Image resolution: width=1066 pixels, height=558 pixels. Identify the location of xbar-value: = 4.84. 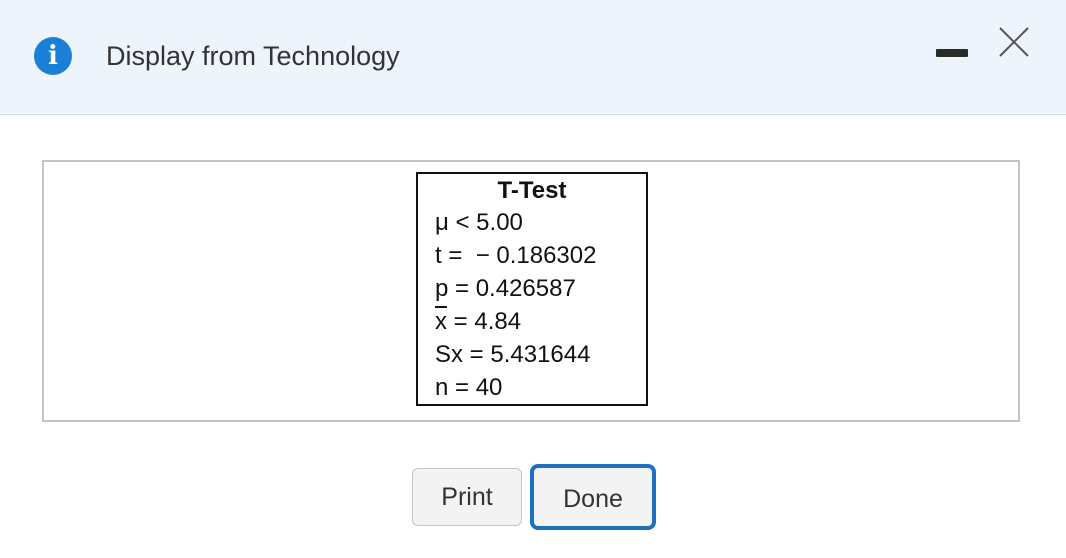
(484, 321).